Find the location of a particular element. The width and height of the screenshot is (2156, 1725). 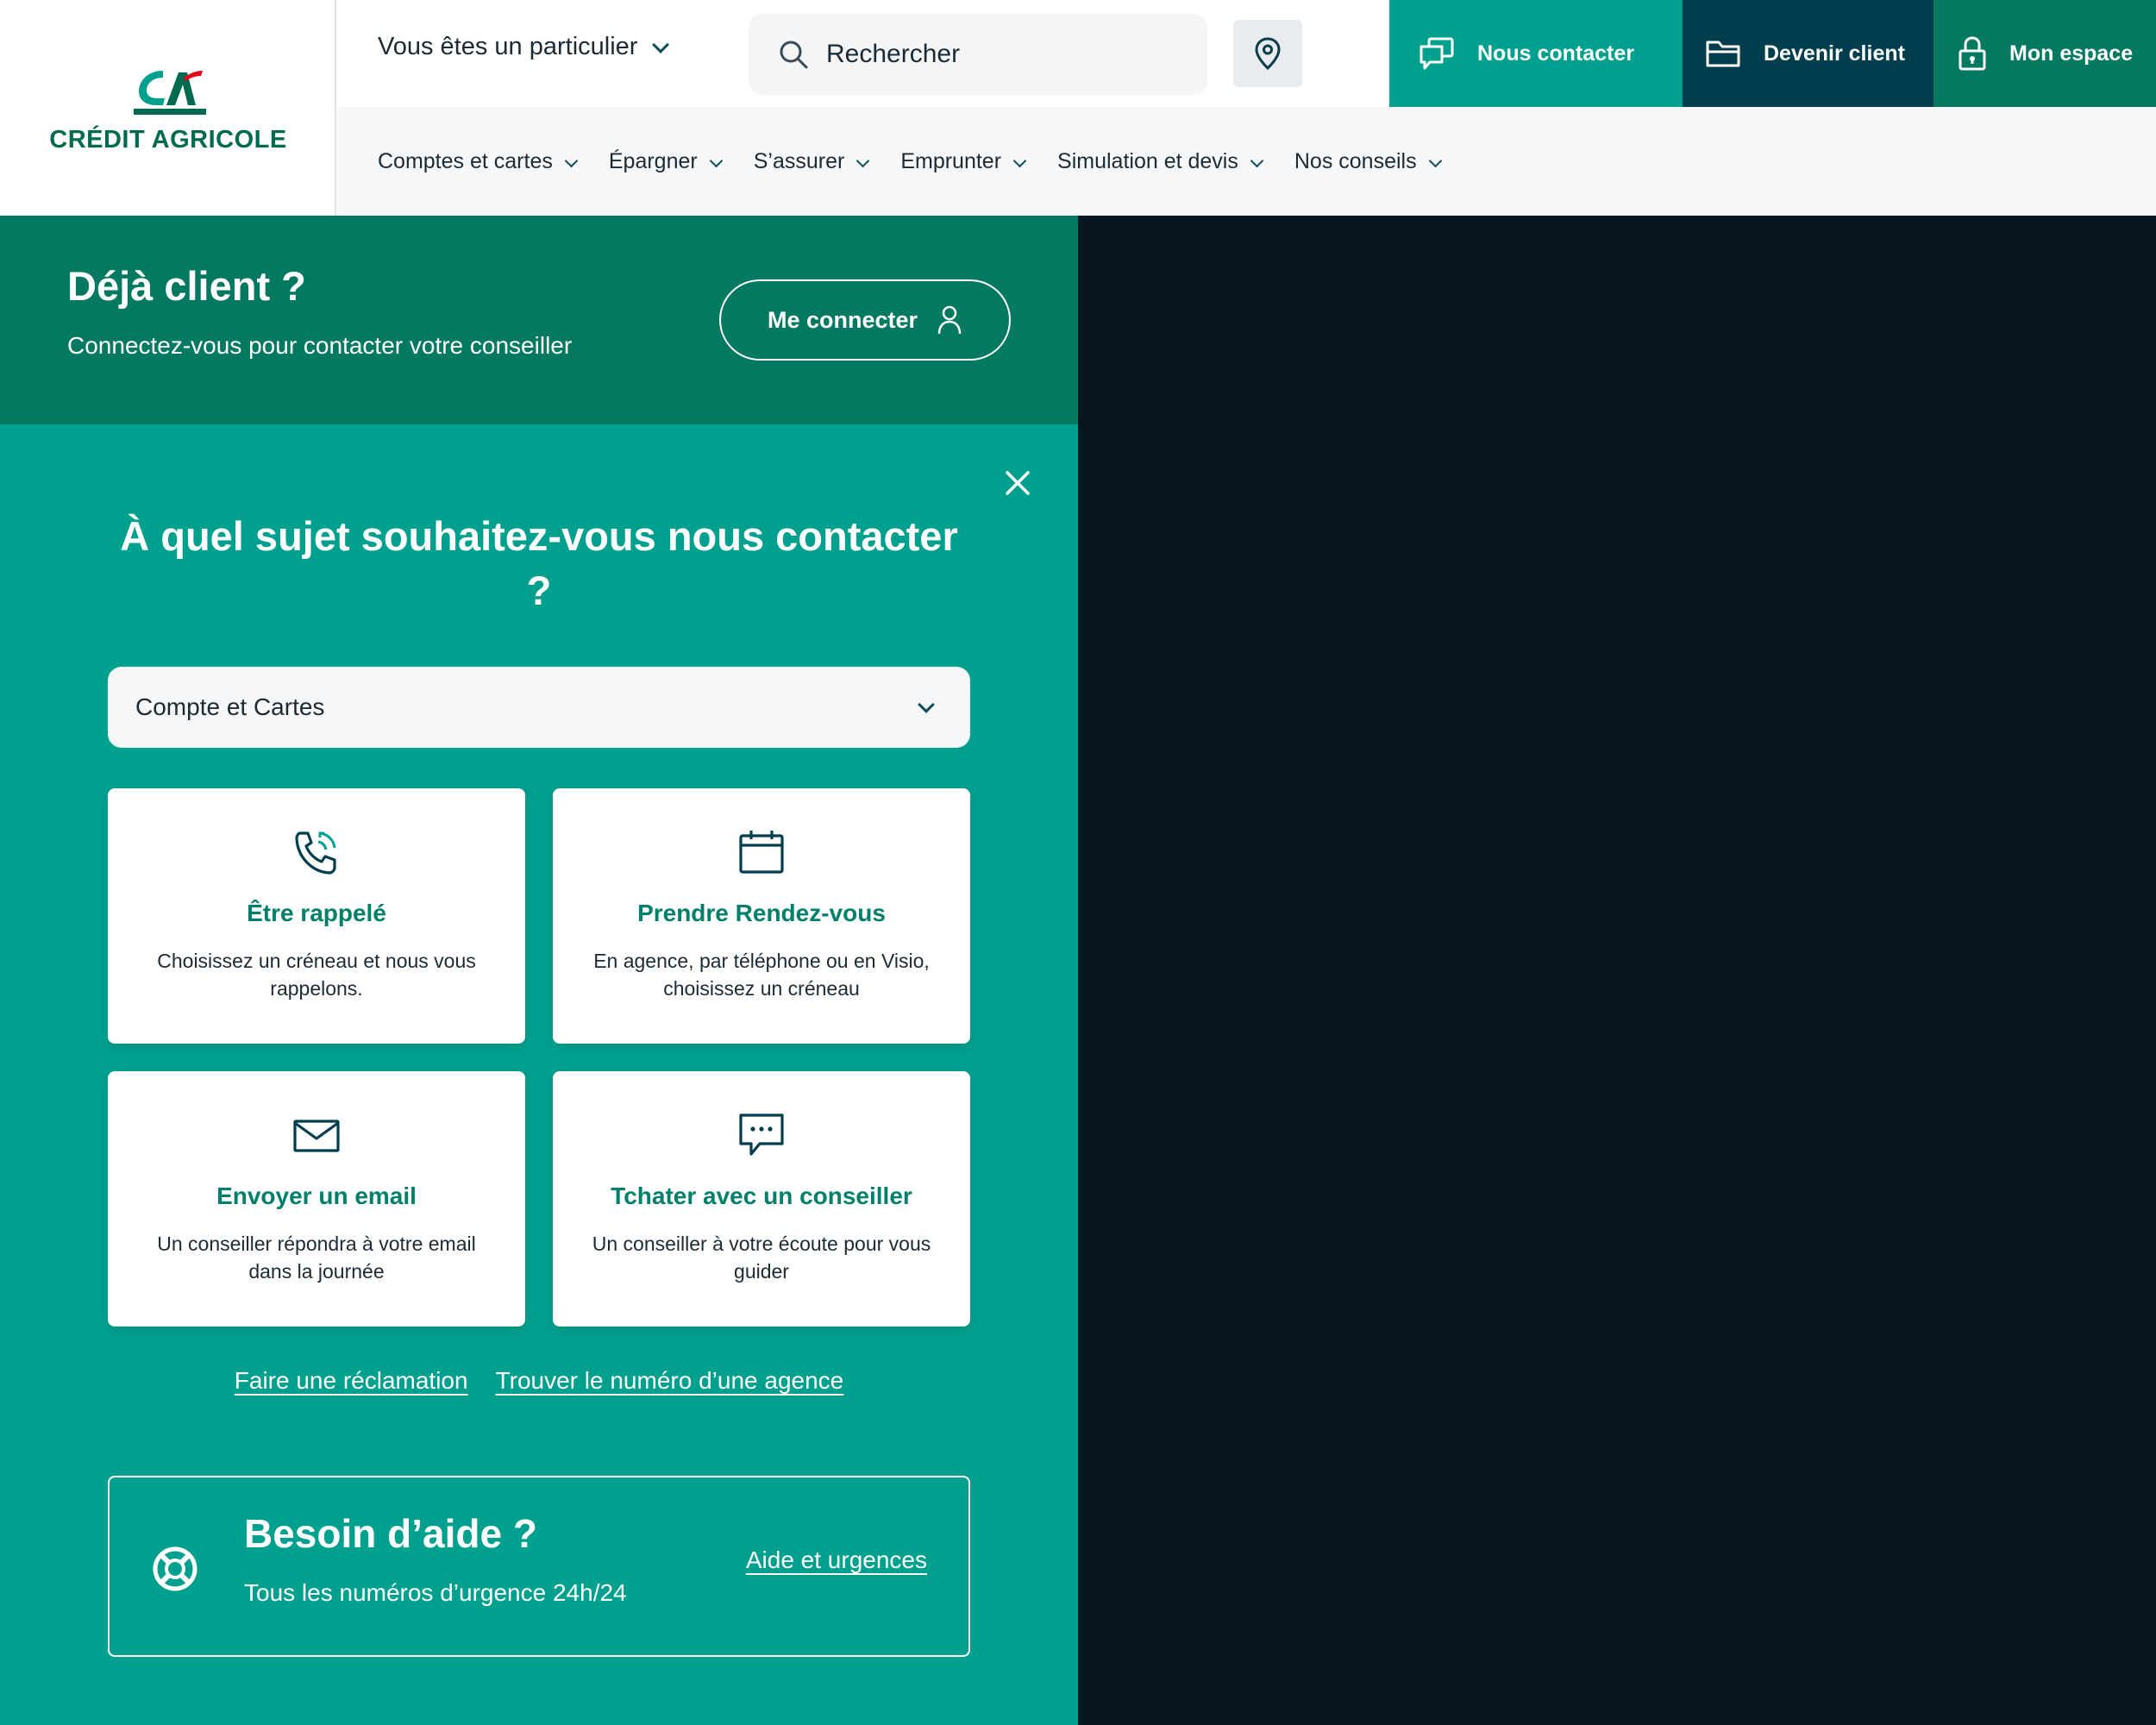

my-space-button: Mon espace is located at coordinates (2045, 54).